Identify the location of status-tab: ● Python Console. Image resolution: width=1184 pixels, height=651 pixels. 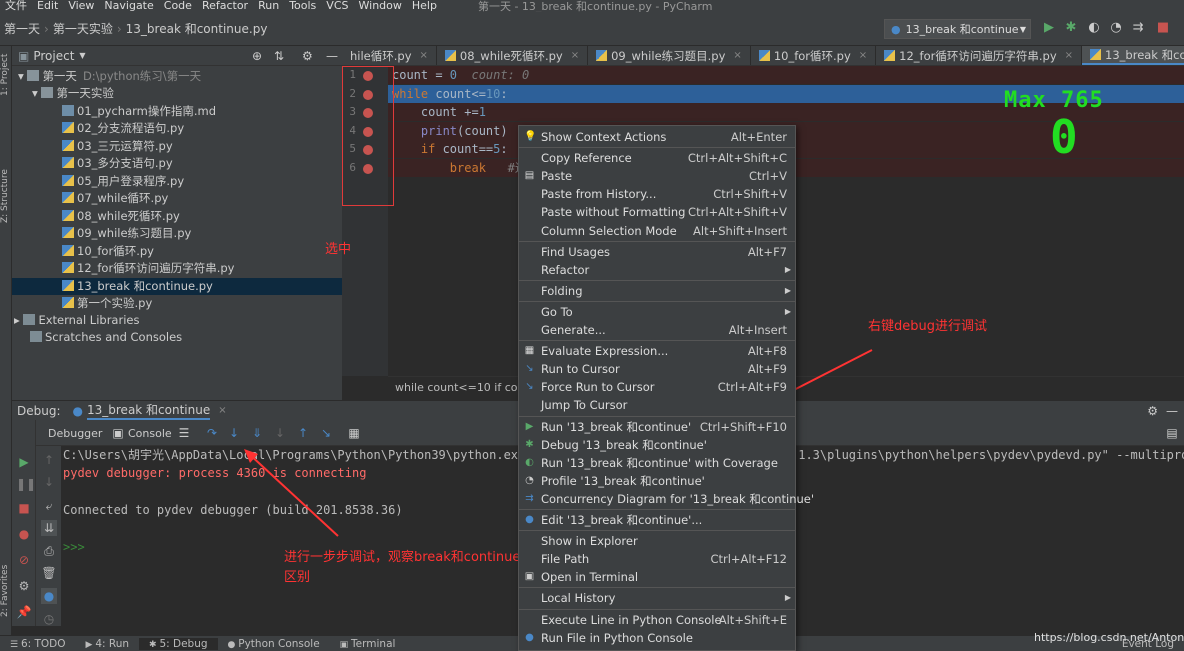
(274, 644).